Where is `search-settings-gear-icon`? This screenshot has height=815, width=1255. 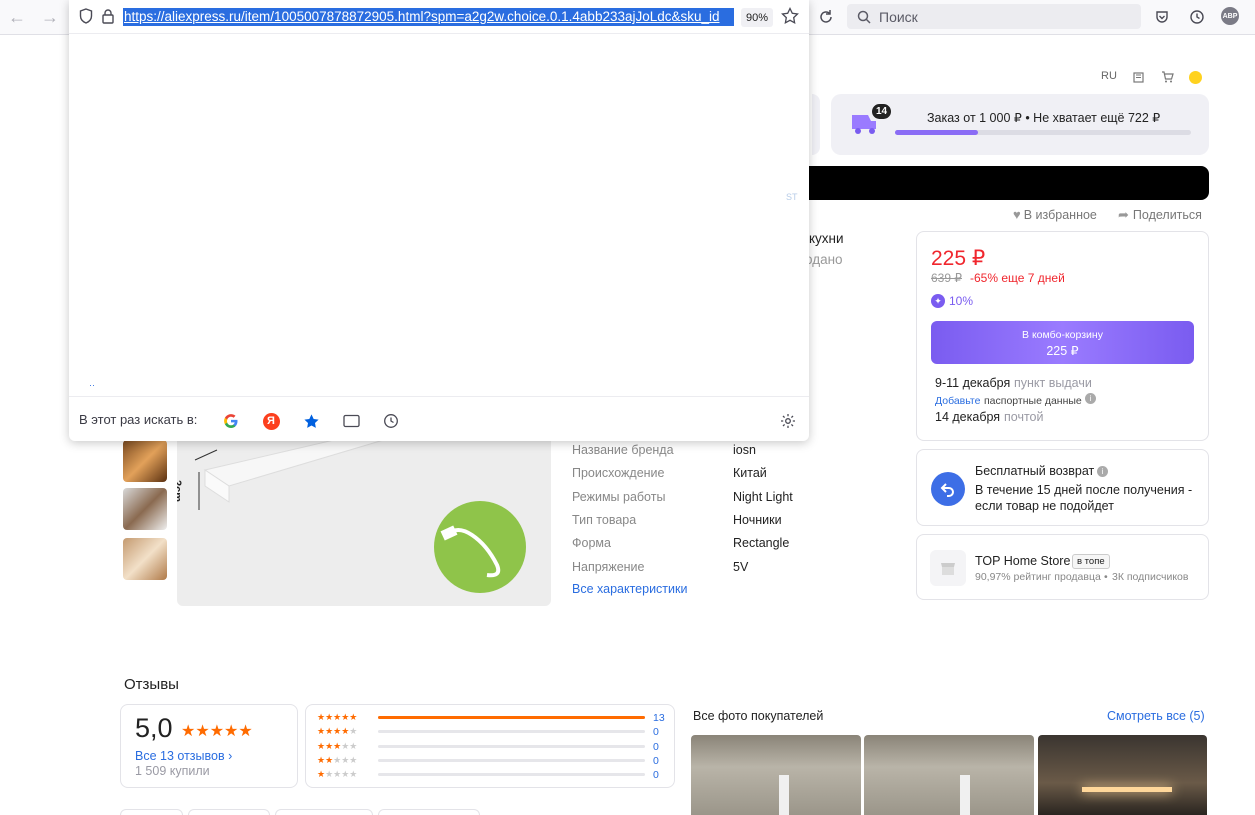 search-settings-gear-icon is located at coordinates (788, 421).